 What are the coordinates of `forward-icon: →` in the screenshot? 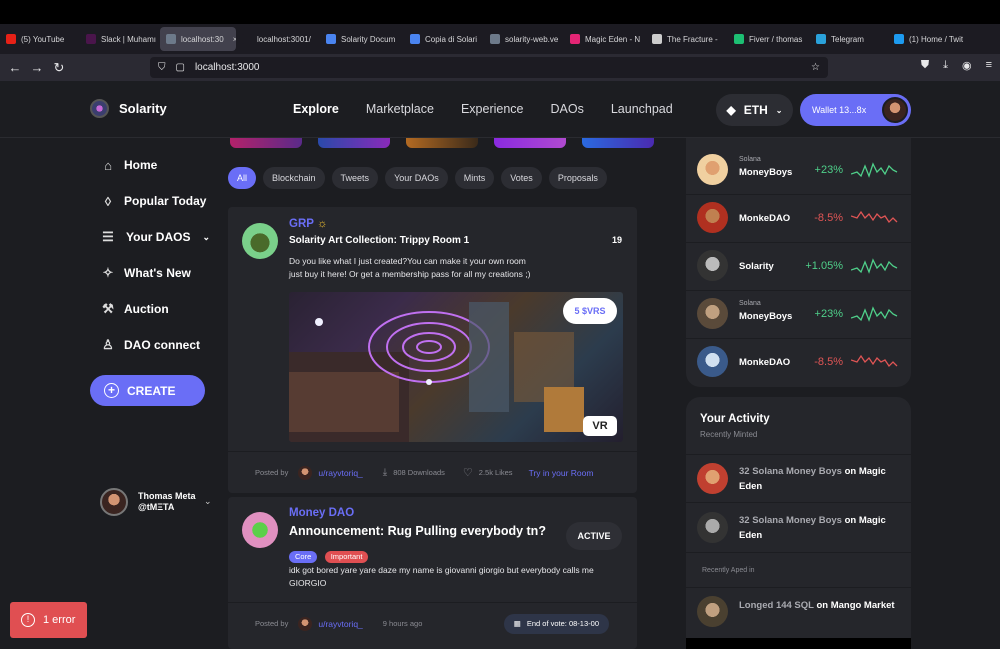 It's located at (37, 67).